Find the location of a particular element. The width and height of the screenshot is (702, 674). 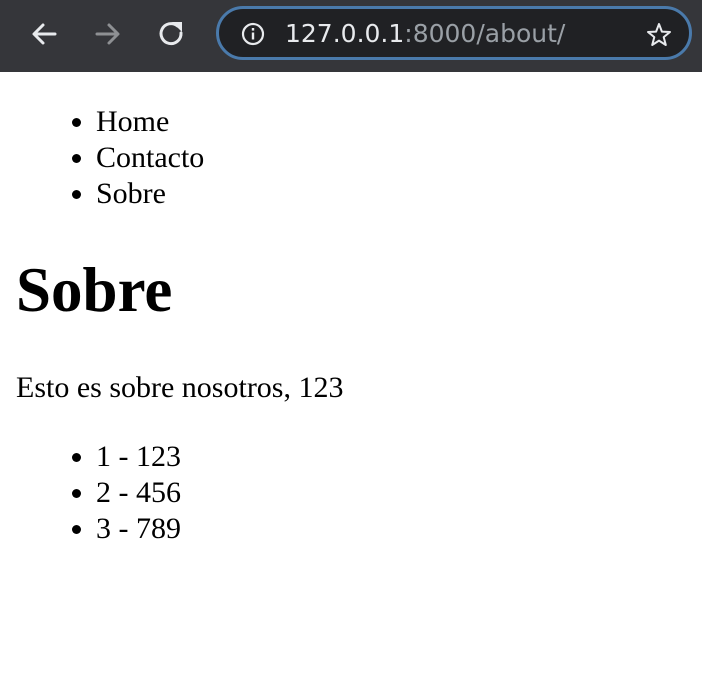

arrow-right-icon is located at coordinates (107, 34).